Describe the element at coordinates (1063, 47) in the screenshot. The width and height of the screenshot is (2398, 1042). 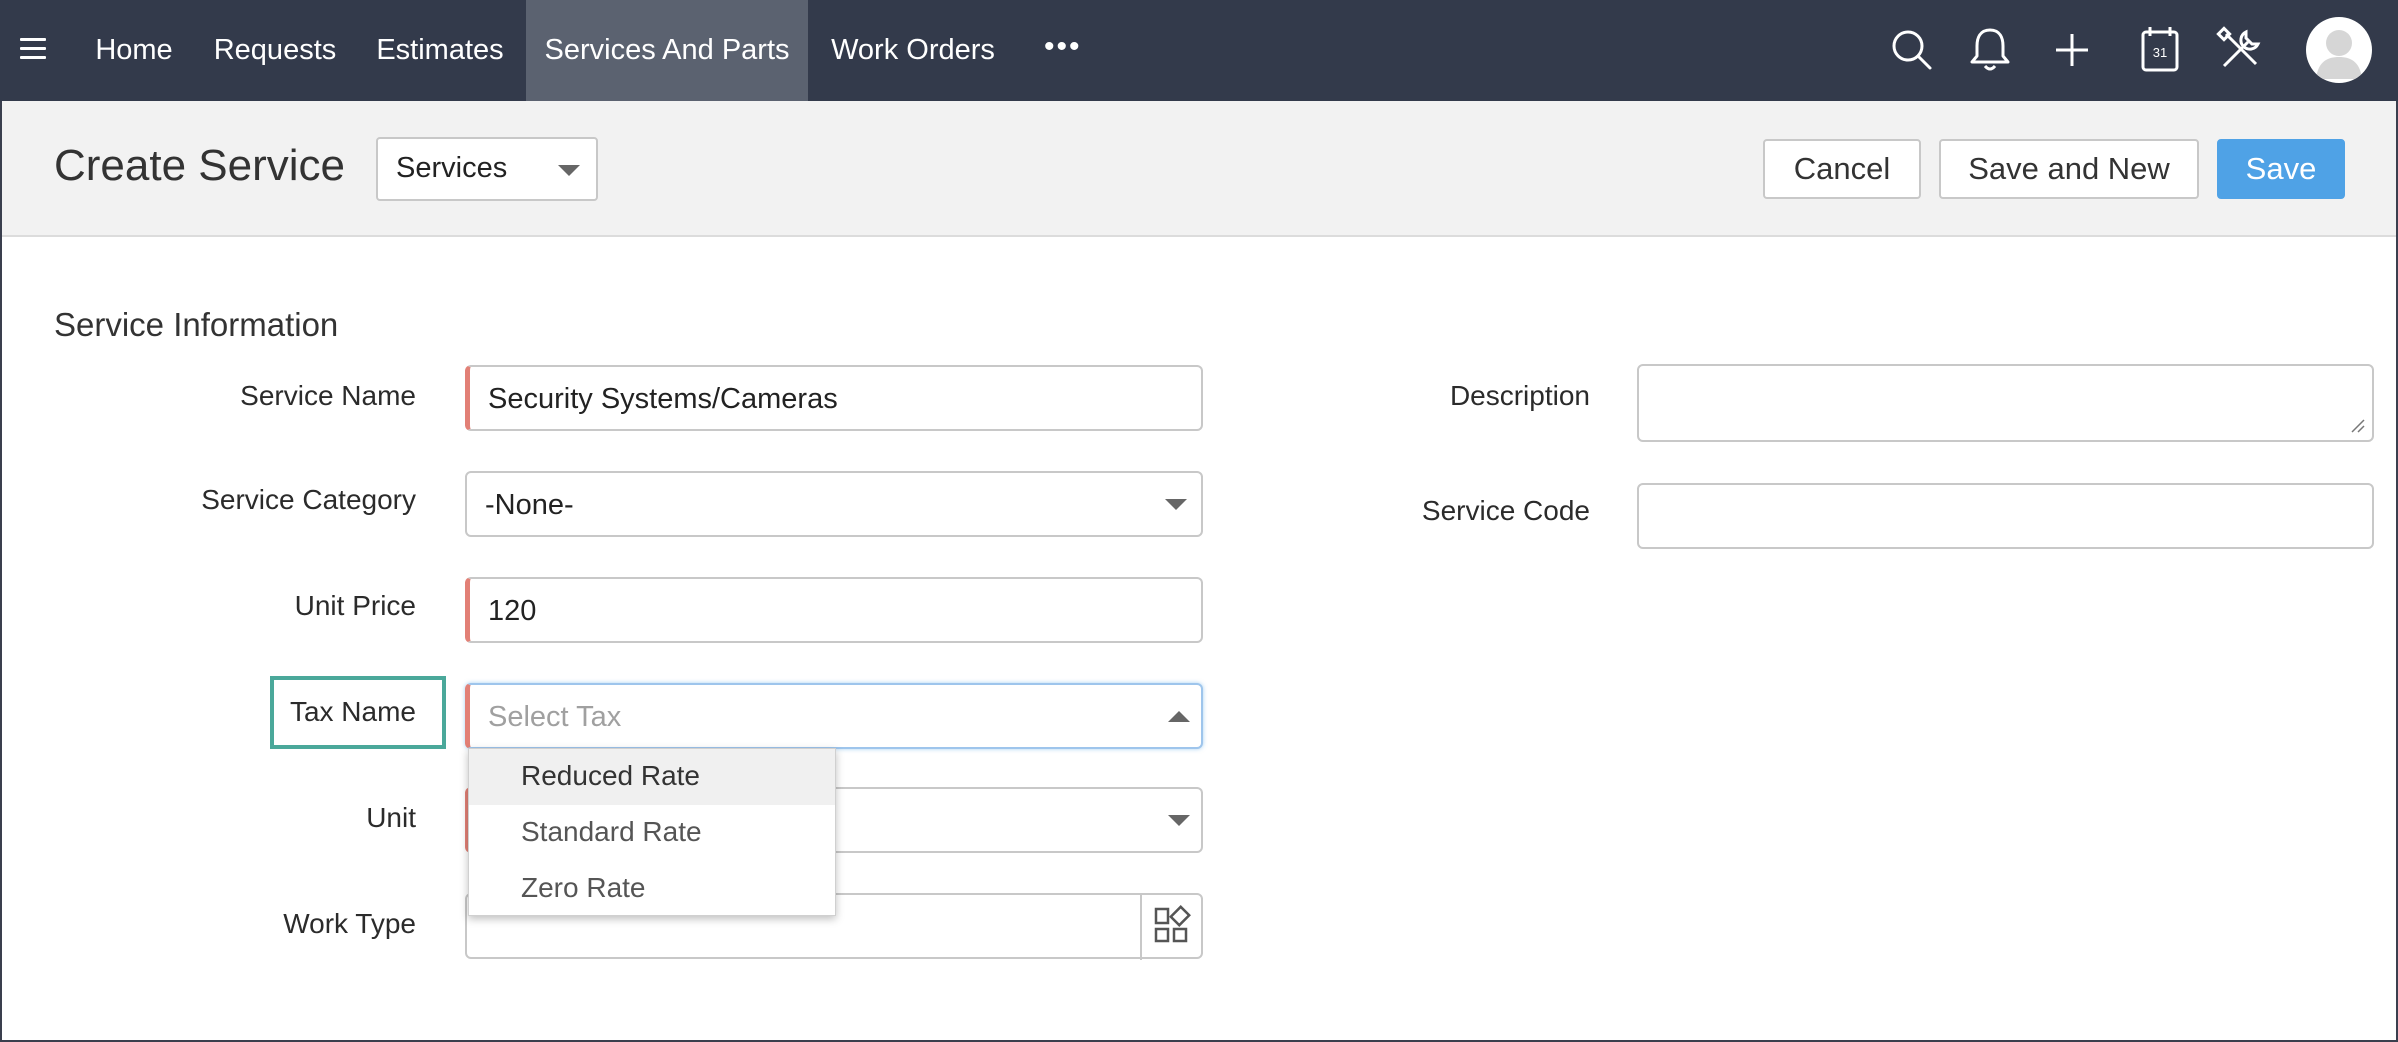
I see `more-tabs-icon: •••` at that location.